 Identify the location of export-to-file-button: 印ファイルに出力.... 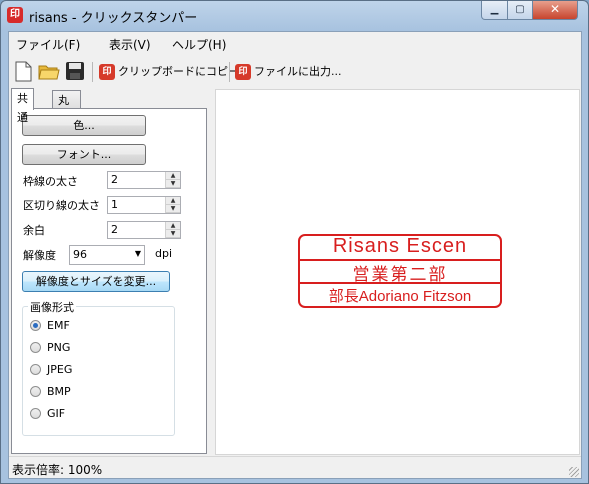
(288, 72).